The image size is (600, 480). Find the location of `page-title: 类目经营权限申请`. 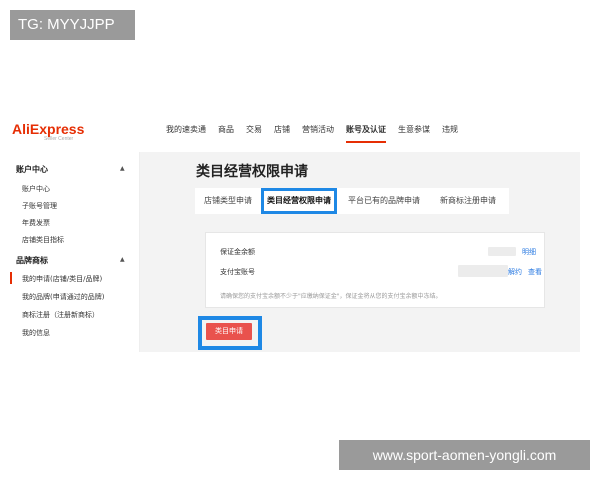

page-title: 类目经营权限申请 is located at coordinates (252, 172).